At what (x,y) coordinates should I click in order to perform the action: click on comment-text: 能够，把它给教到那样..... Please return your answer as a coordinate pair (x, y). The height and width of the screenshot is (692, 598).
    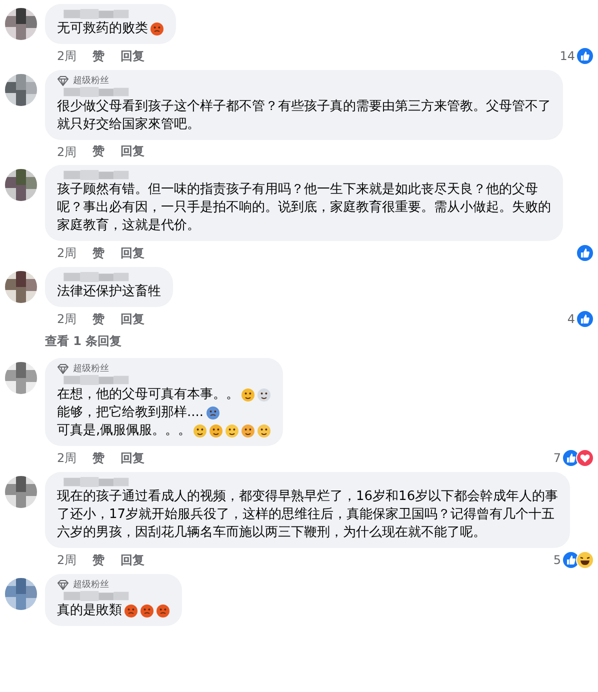
    Looking at the image, I should click on (130, 413).